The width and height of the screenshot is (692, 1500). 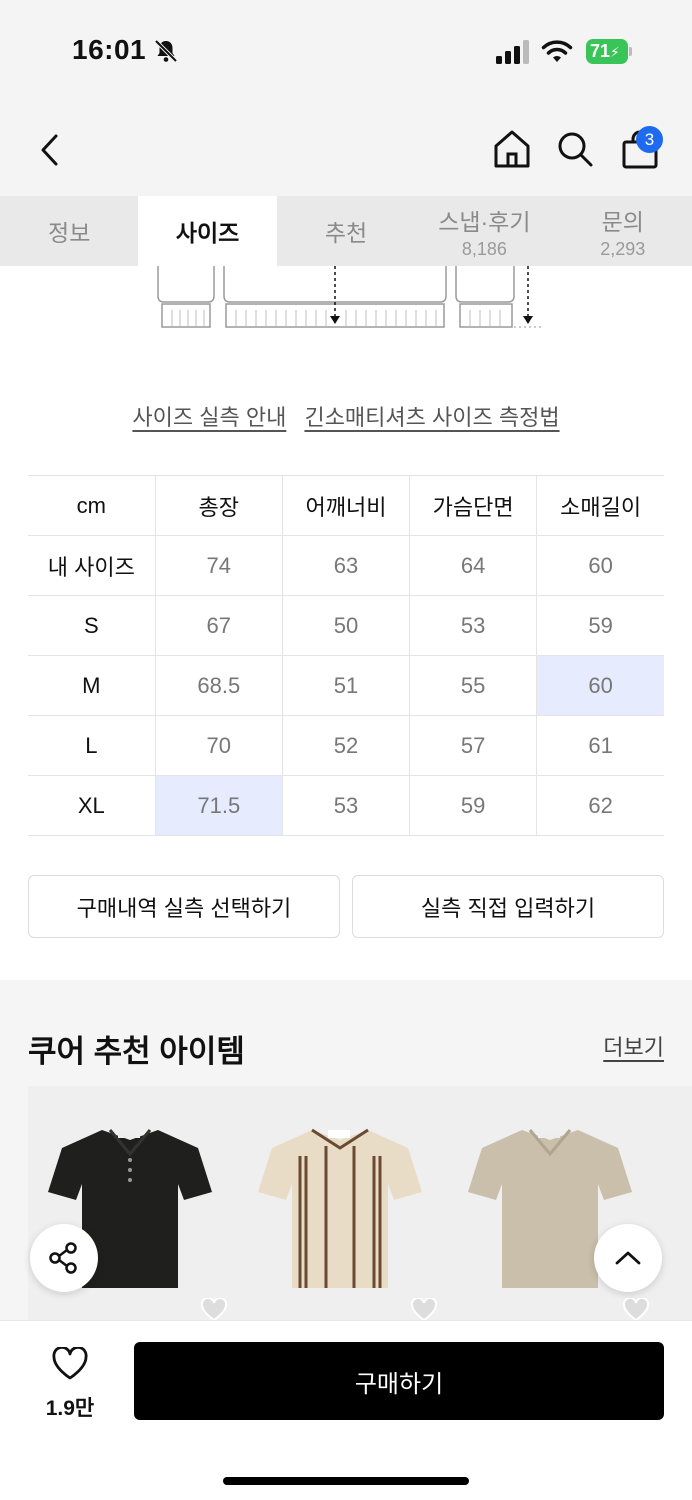 What do you see at coordinates (622, 221) in the screenshot?
I see `tab-label: 문의` at bounding box center [622, 221].